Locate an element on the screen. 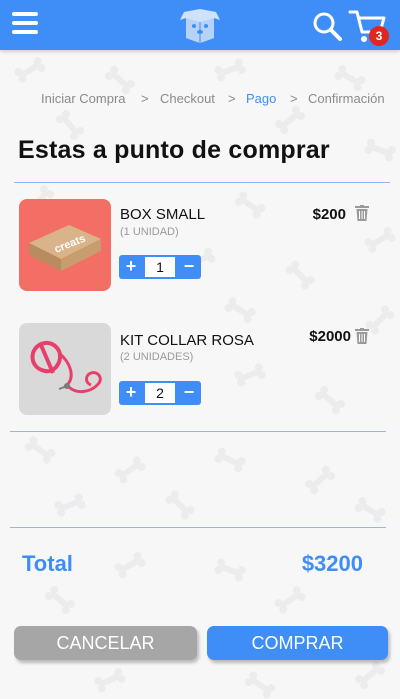 The width and height of the screenshot is (400, 699). items-divider is located at coordinates (198, 431).